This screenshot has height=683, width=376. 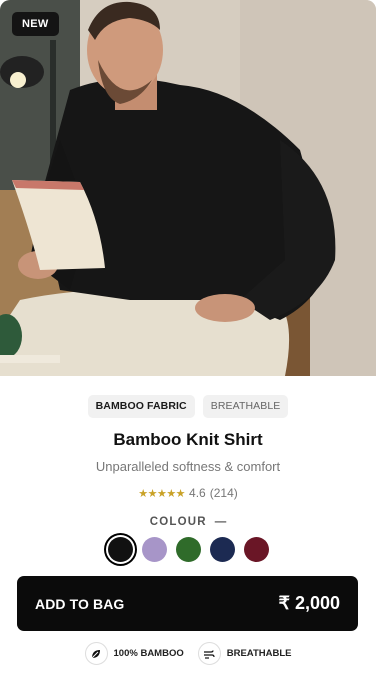 I want to click on swatch-green, so click(x=188, y=549).